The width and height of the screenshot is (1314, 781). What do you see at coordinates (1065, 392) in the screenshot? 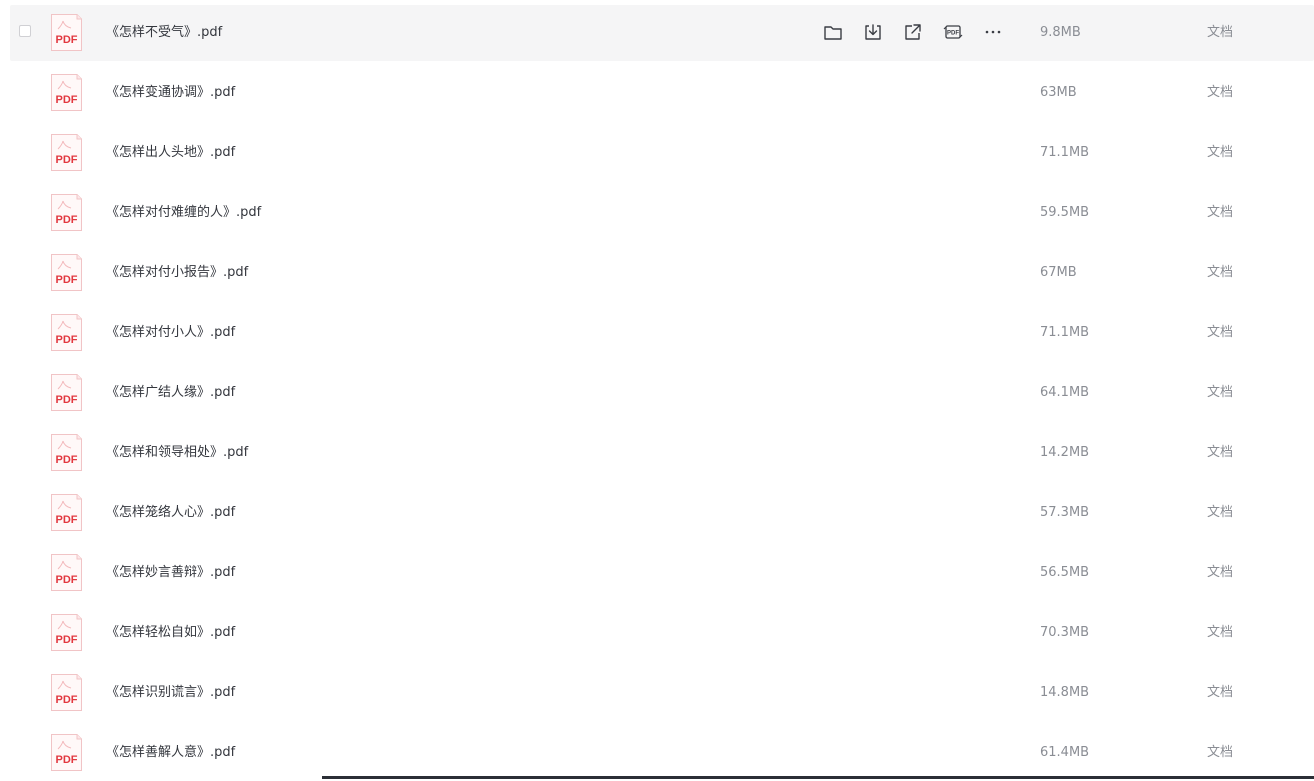
I see `file-size: 64.1MB` at bounding box center [1065, 392].